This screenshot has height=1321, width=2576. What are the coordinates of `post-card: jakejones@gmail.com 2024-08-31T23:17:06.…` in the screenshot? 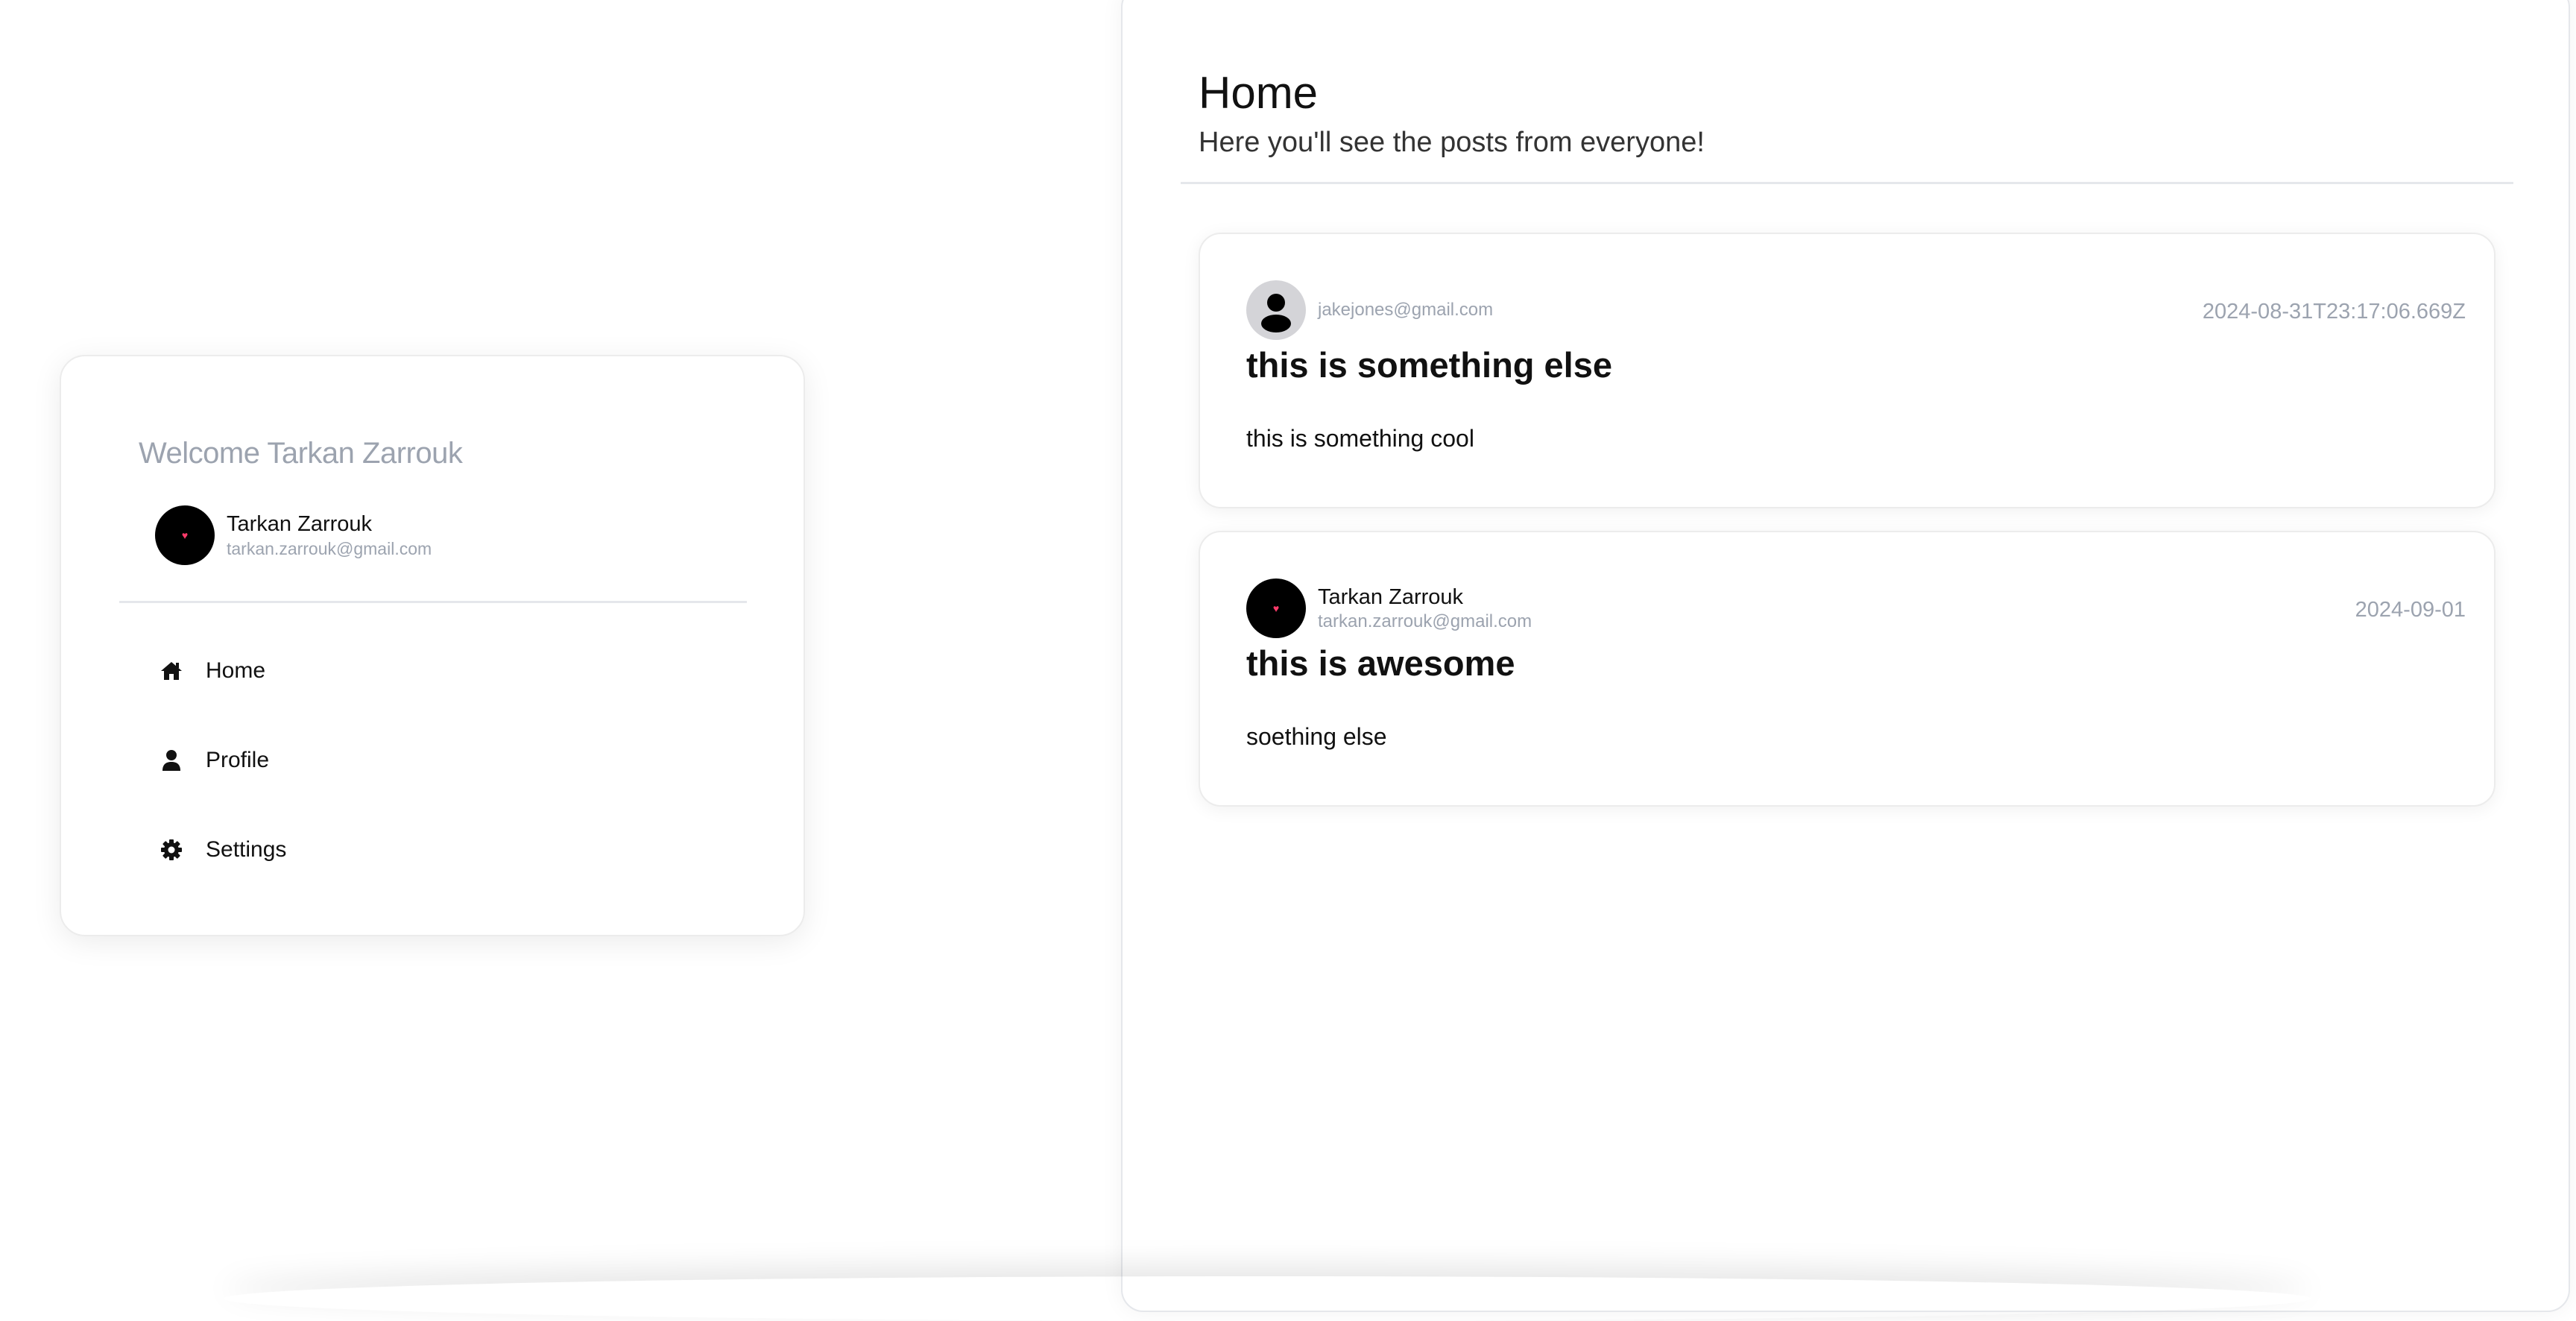 It's located at (1848, 370).